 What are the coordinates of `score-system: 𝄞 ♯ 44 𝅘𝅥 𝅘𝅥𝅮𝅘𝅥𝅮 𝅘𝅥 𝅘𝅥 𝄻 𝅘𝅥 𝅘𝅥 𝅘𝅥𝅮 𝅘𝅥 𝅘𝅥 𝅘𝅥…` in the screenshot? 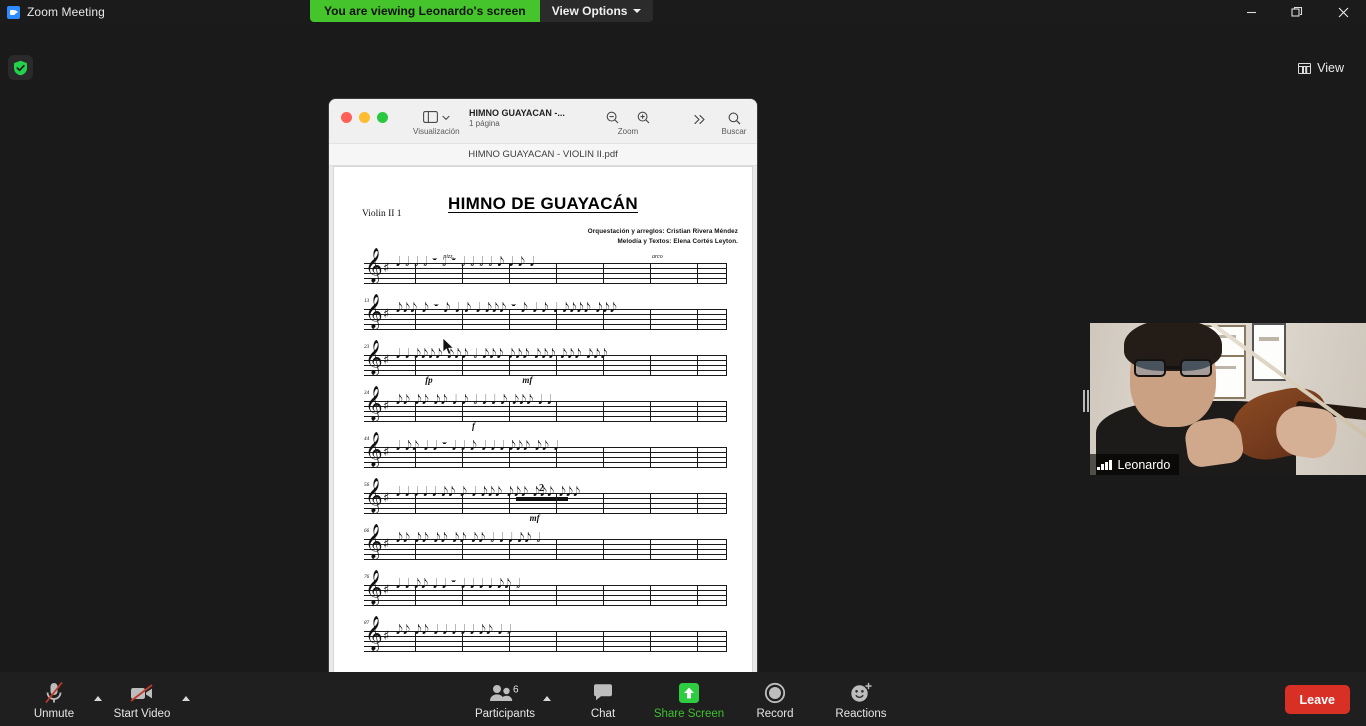 It's located at (544, 459).